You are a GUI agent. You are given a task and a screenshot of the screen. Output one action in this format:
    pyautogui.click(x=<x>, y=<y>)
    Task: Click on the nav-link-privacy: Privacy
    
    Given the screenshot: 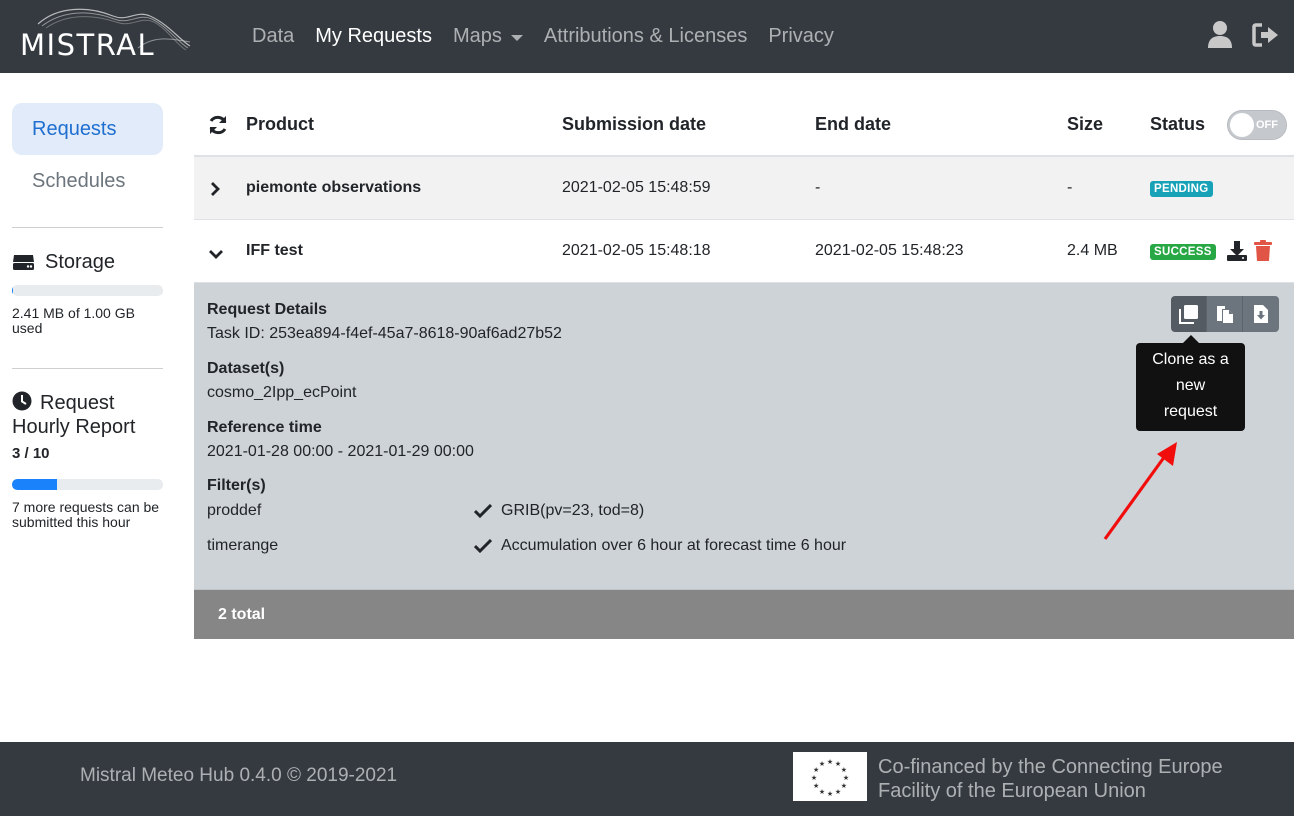 What is the action you would take?
    pyautogui.click(x=801, y=36)
    